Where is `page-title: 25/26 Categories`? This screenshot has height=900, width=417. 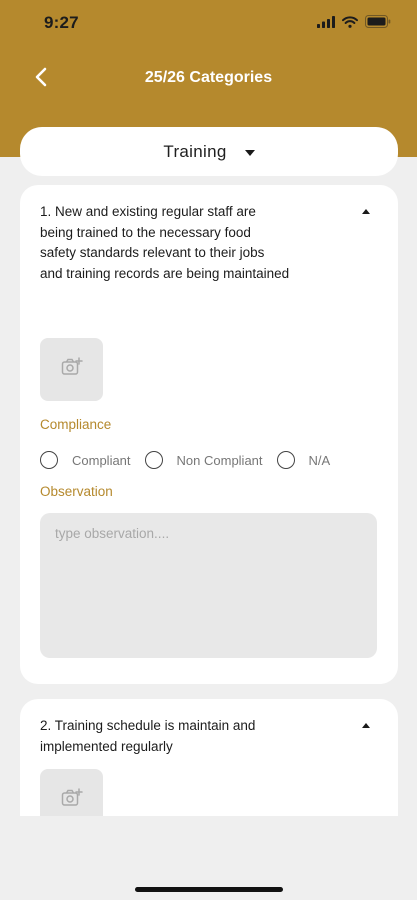 page-title: 25/26 Categories is located at coordinates (208, 77).